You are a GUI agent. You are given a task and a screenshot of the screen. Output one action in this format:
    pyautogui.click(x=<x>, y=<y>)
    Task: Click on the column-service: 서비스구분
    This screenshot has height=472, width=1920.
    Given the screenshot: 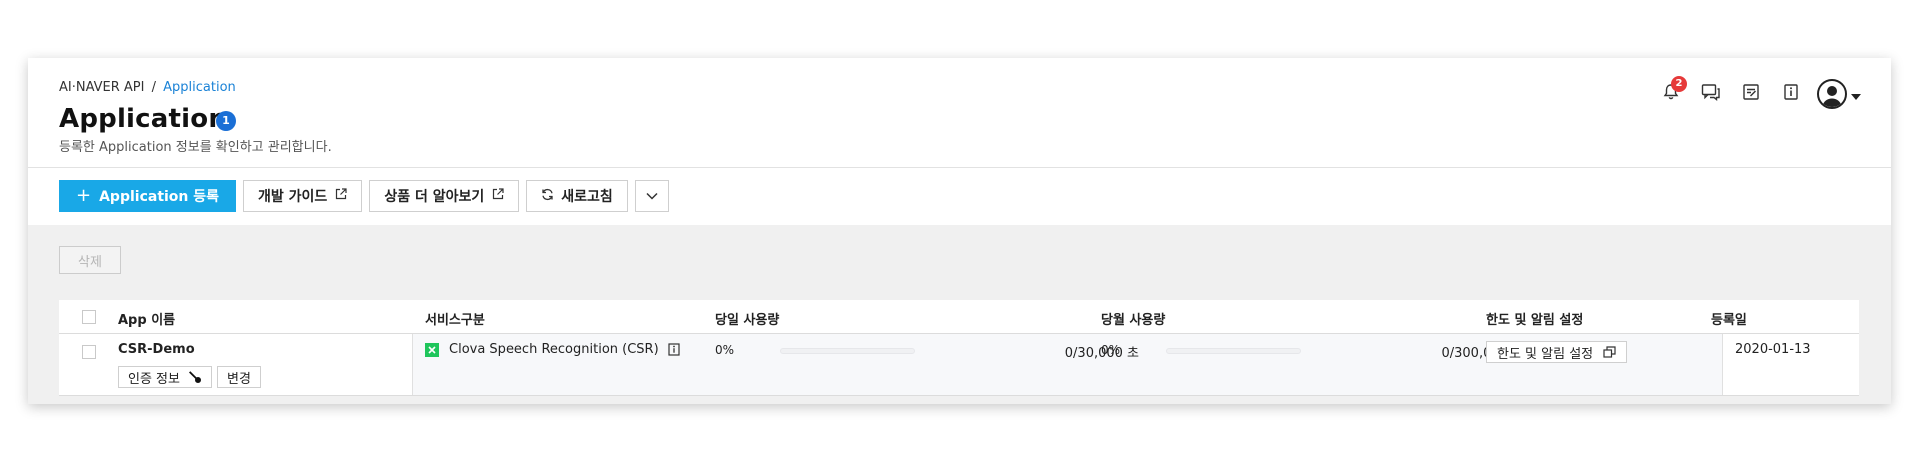 What is the action you would take?
    pyautogui.click(x=455, y=320)
    